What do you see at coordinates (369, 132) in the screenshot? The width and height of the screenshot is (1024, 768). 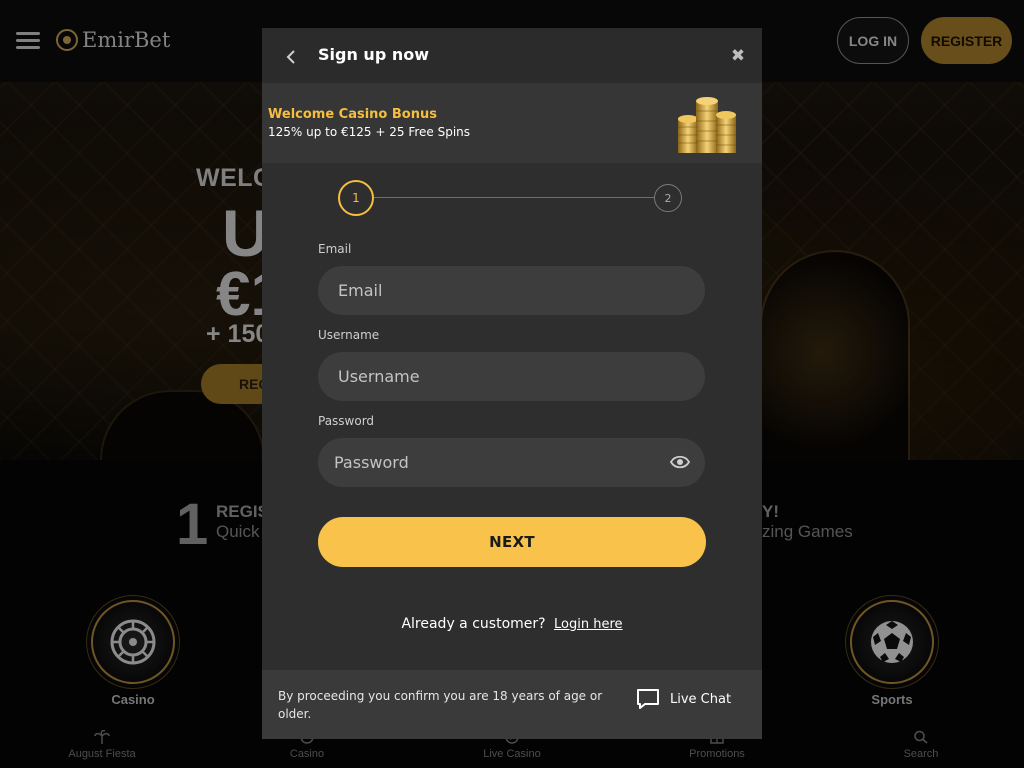 I see `bonus-description: 125% up to €125 + 25 Free Spins` at bounding box center [369, 132].